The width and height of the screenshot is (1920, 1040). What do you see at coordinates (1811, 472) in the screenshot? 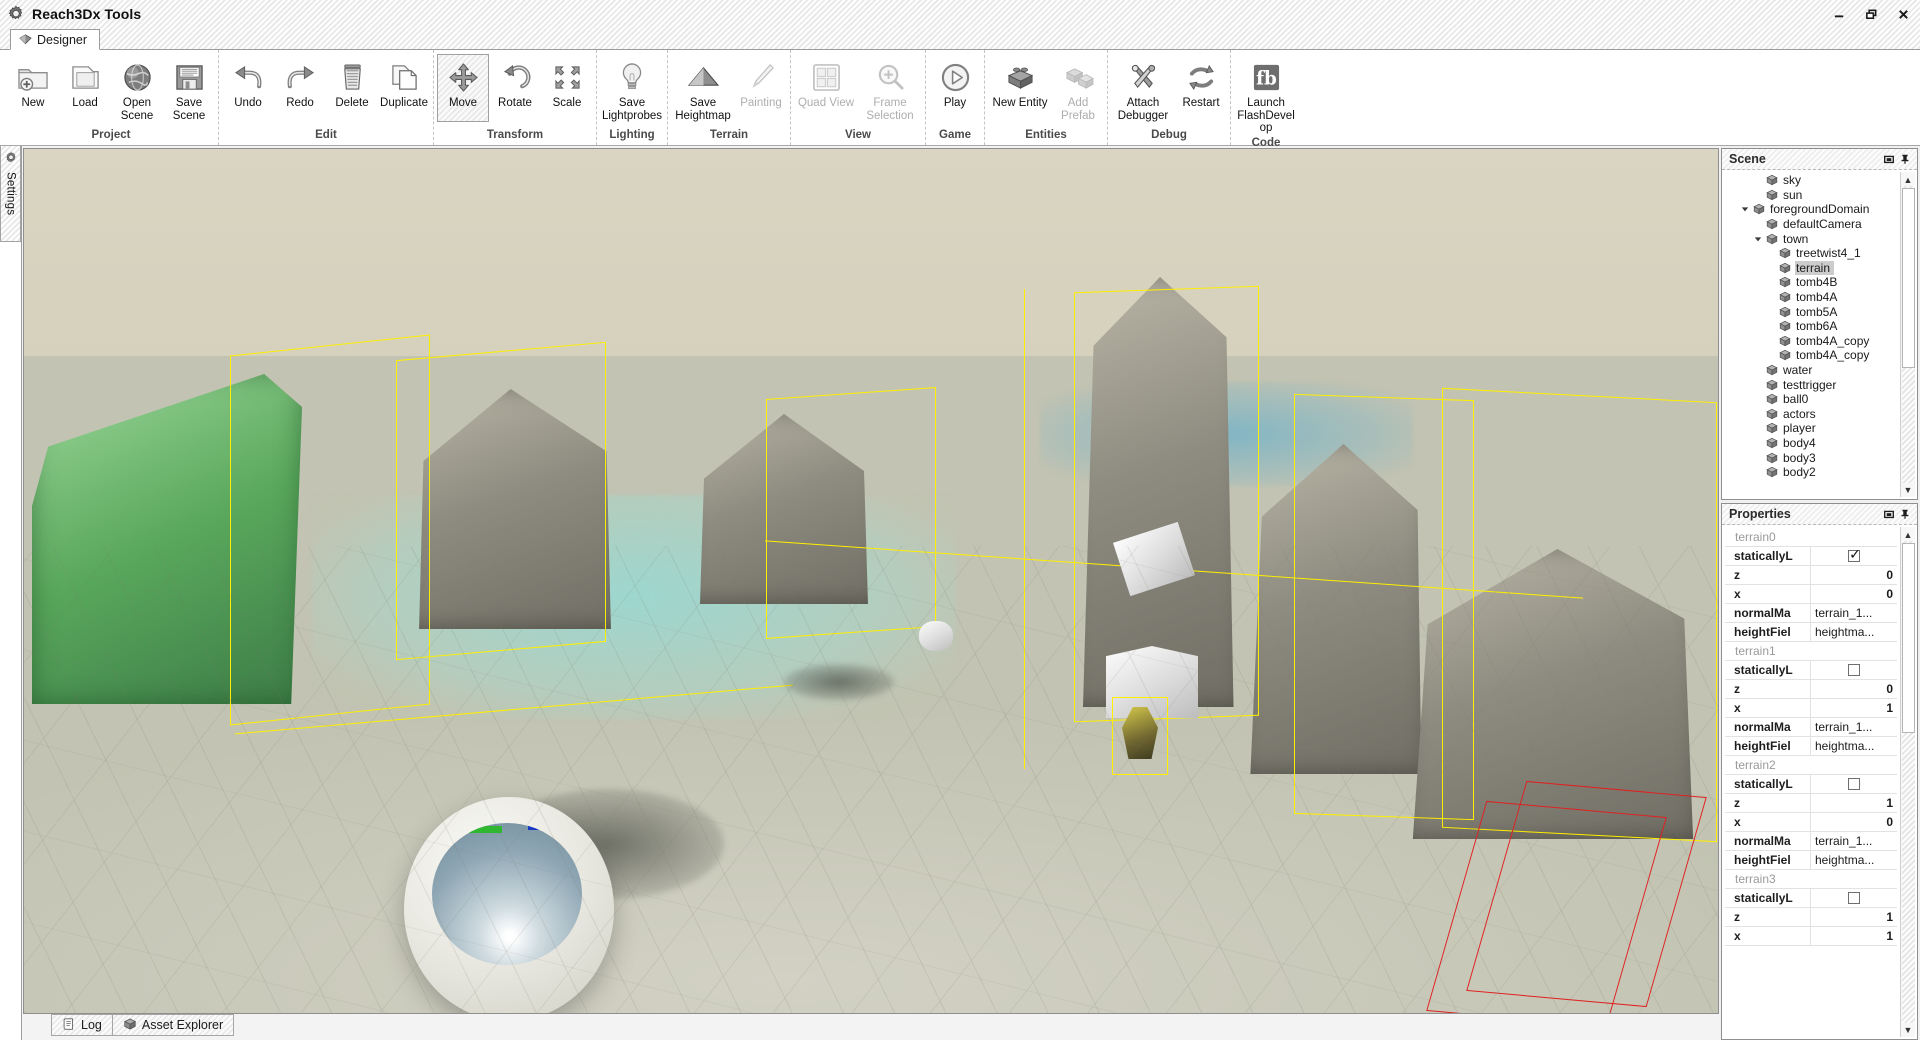
I see `scene-tree-item-body2: body2` at bounding box center [1811, 472].